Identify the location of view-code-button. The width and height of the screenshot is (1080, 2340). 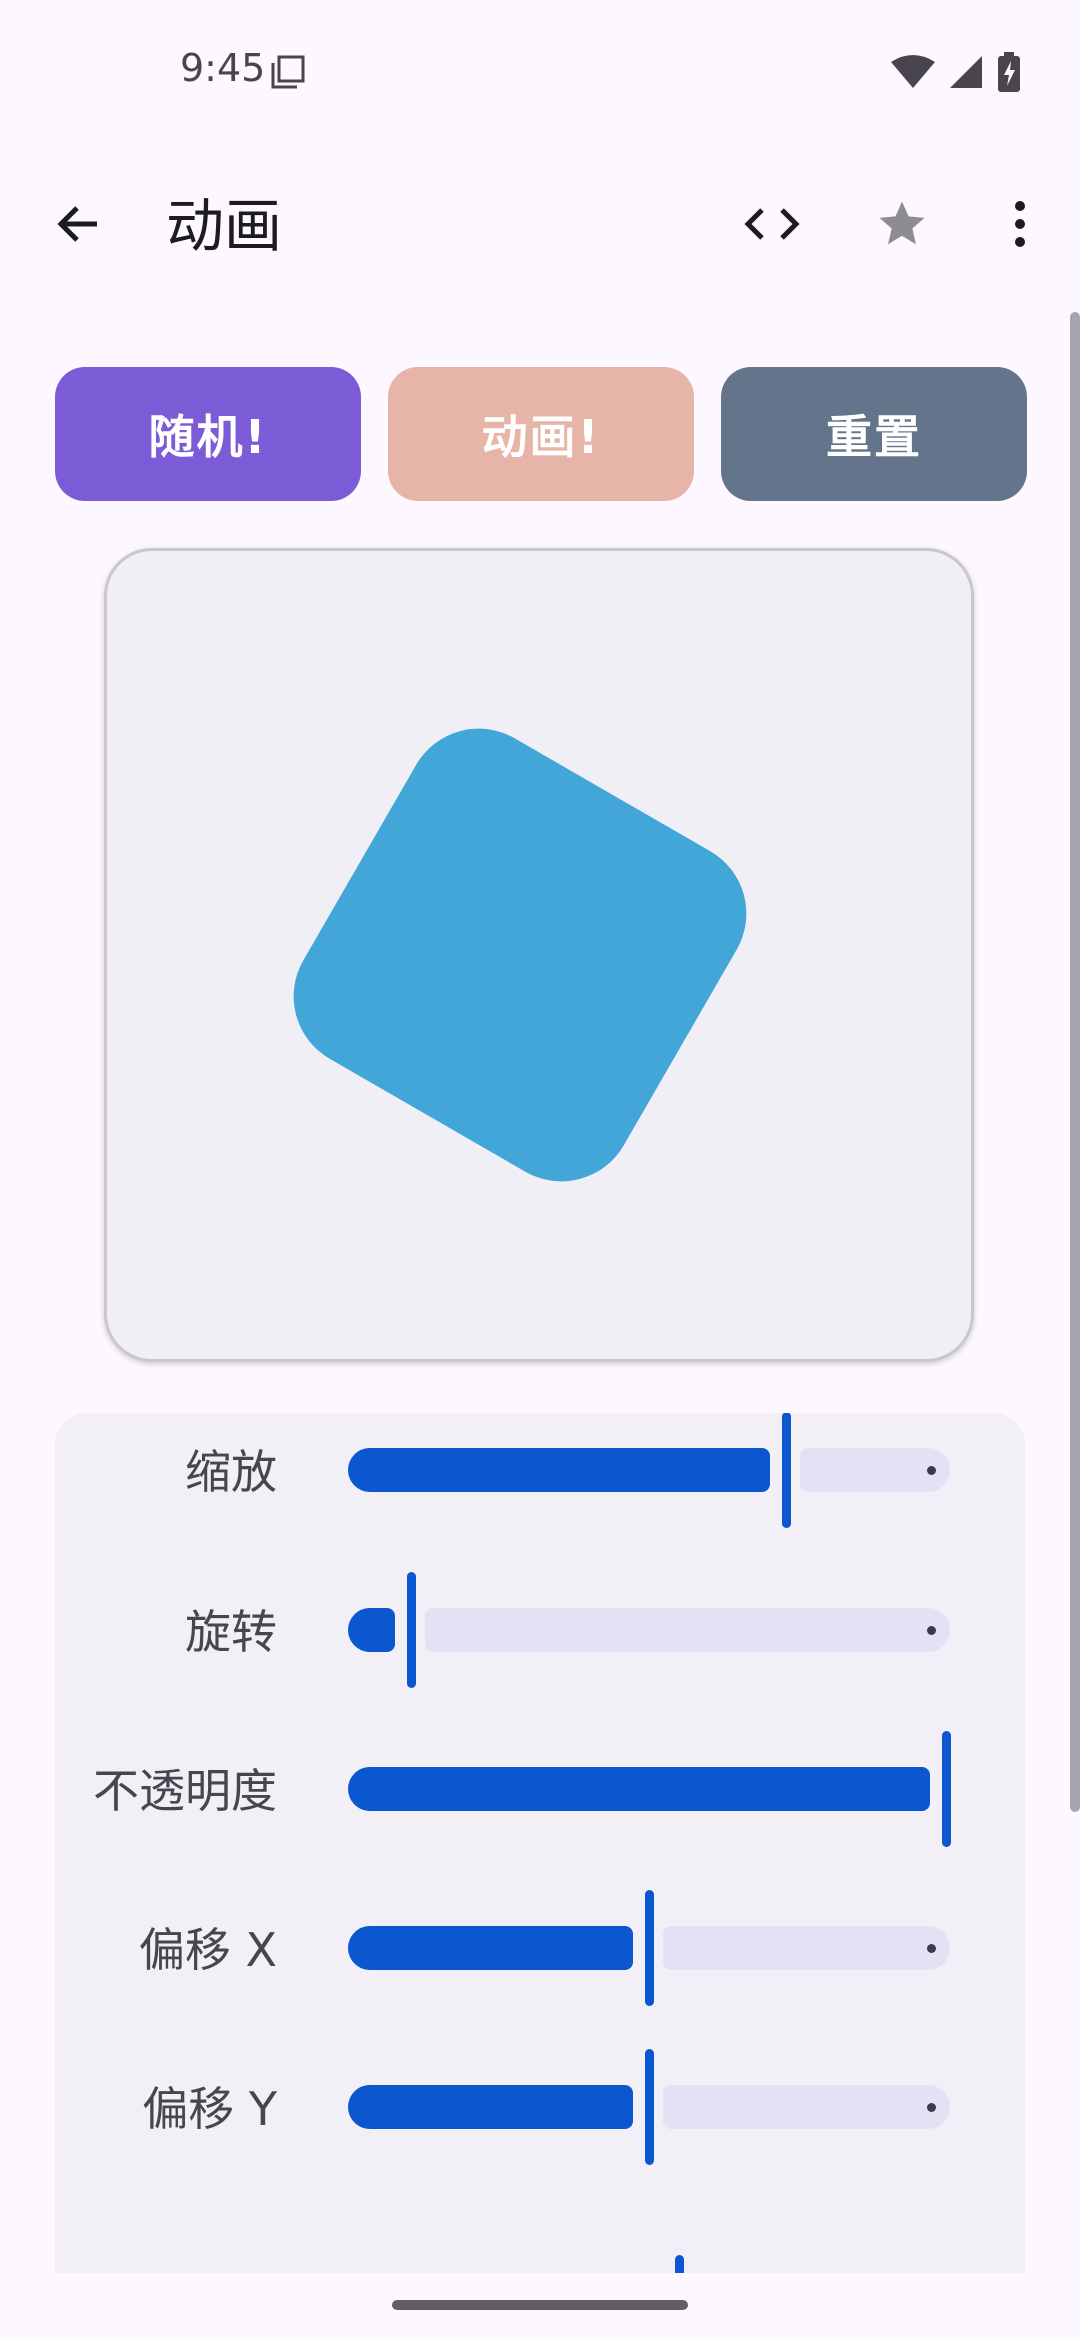
(772, 226).